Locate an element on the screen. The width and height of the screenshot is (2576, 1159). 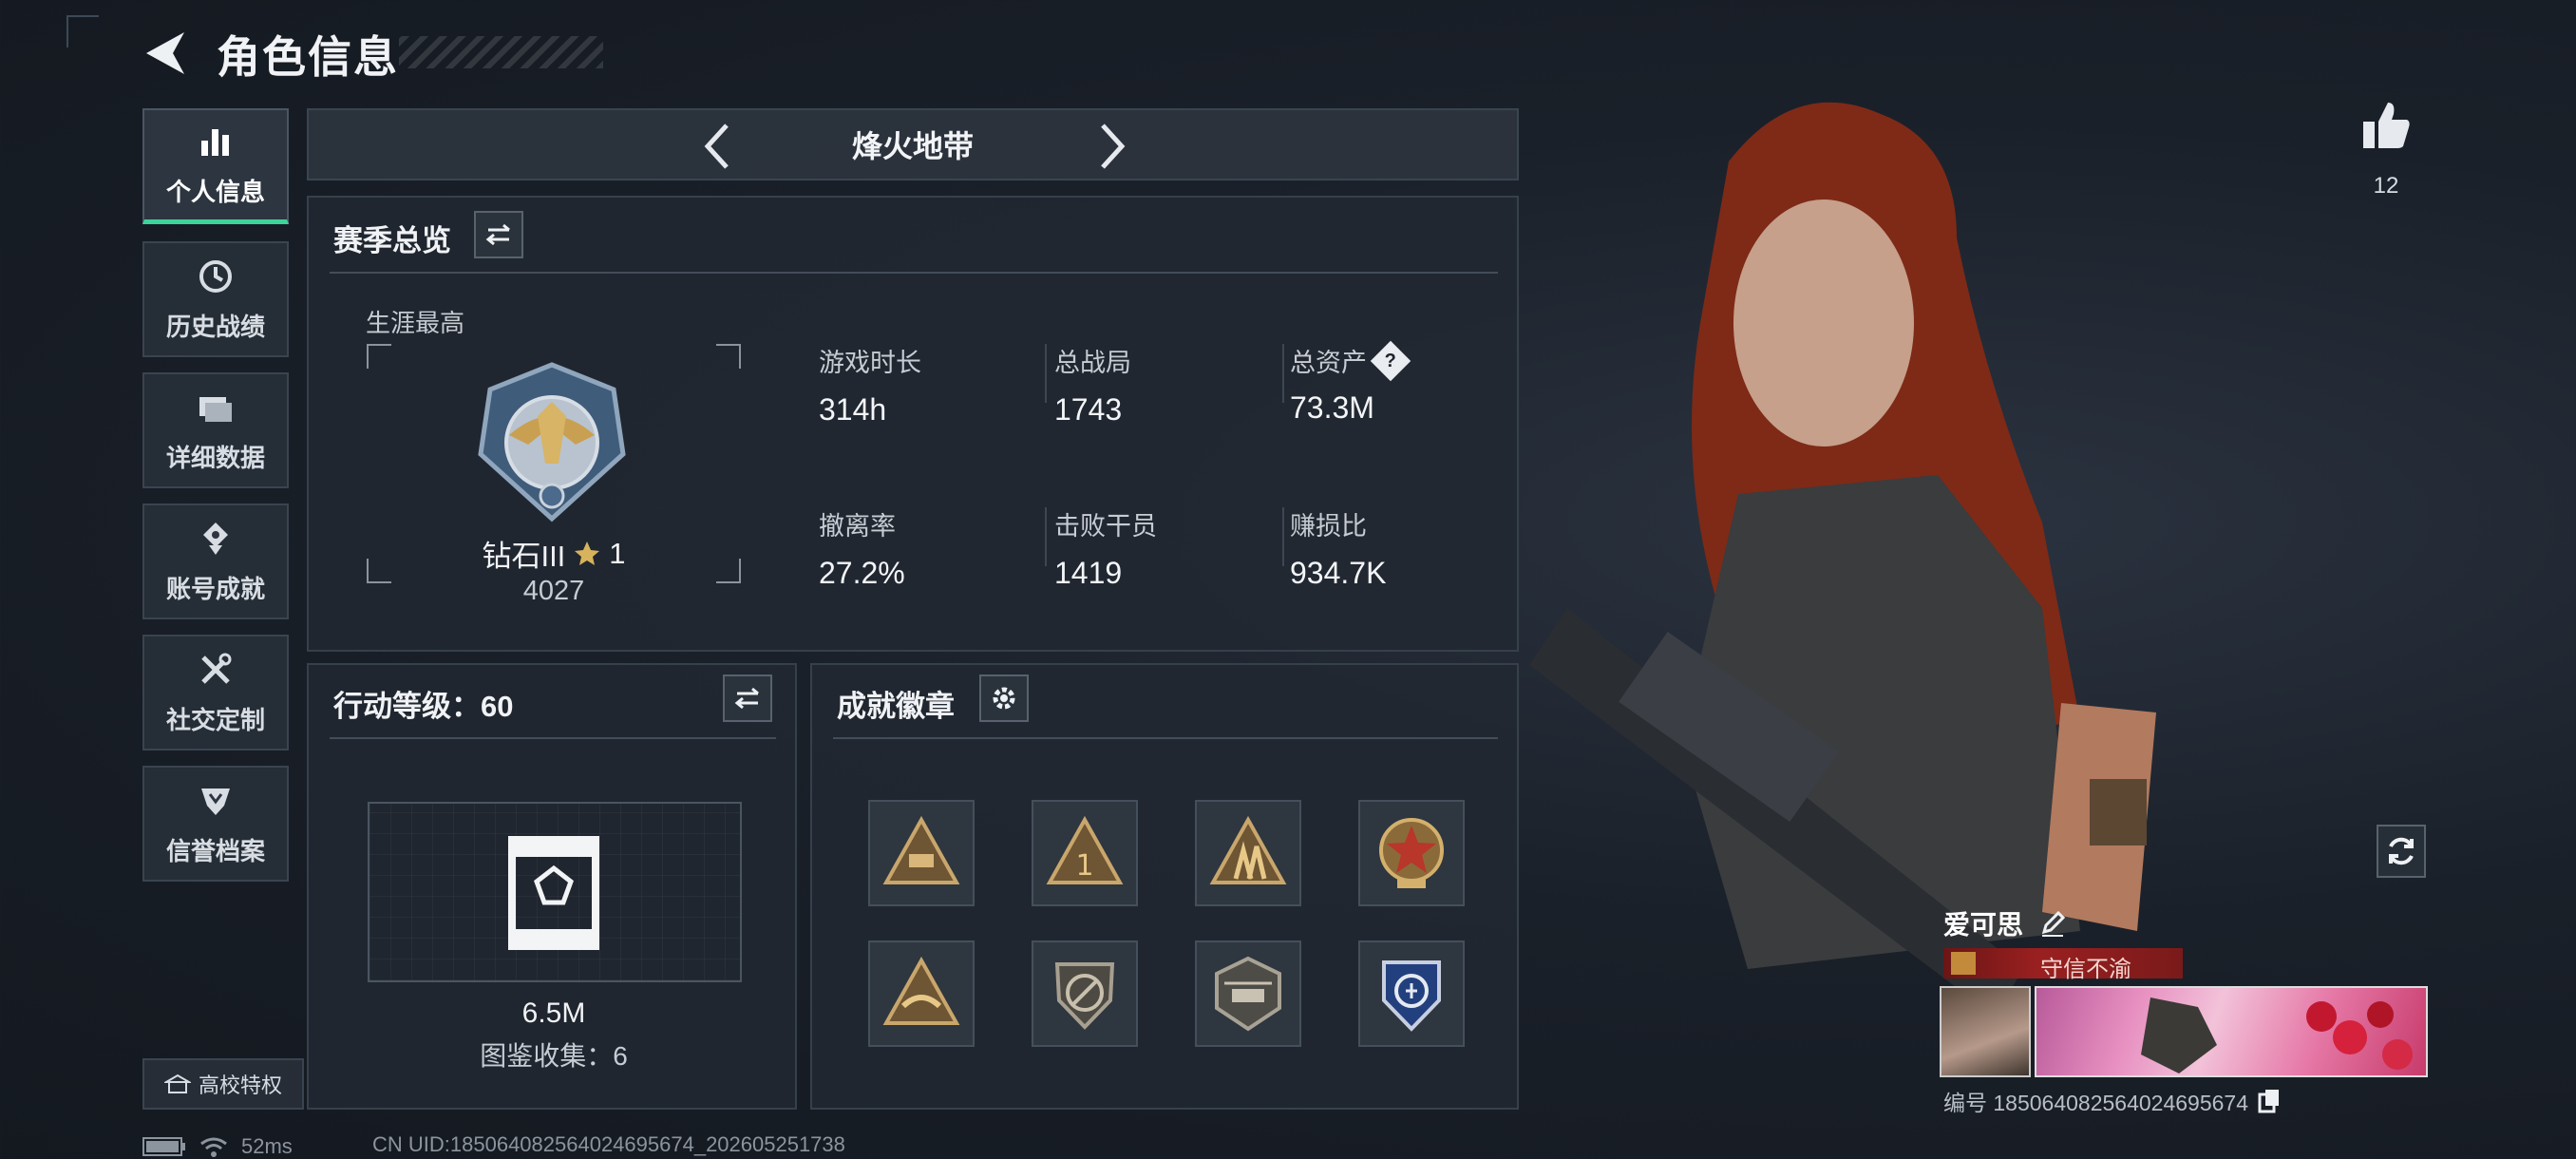
title-stripes-decoration is located at coordinates (501, 52).